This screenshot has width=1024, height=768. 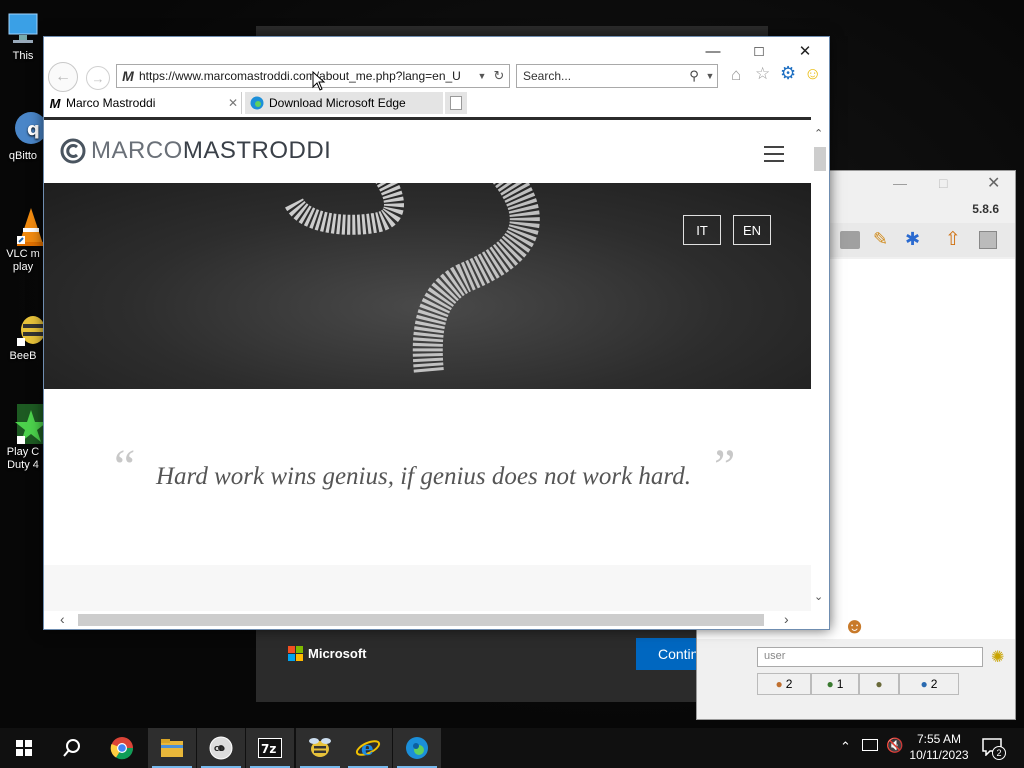 I want to click on user-input-placeholder: user, so click(x=775, y=656).